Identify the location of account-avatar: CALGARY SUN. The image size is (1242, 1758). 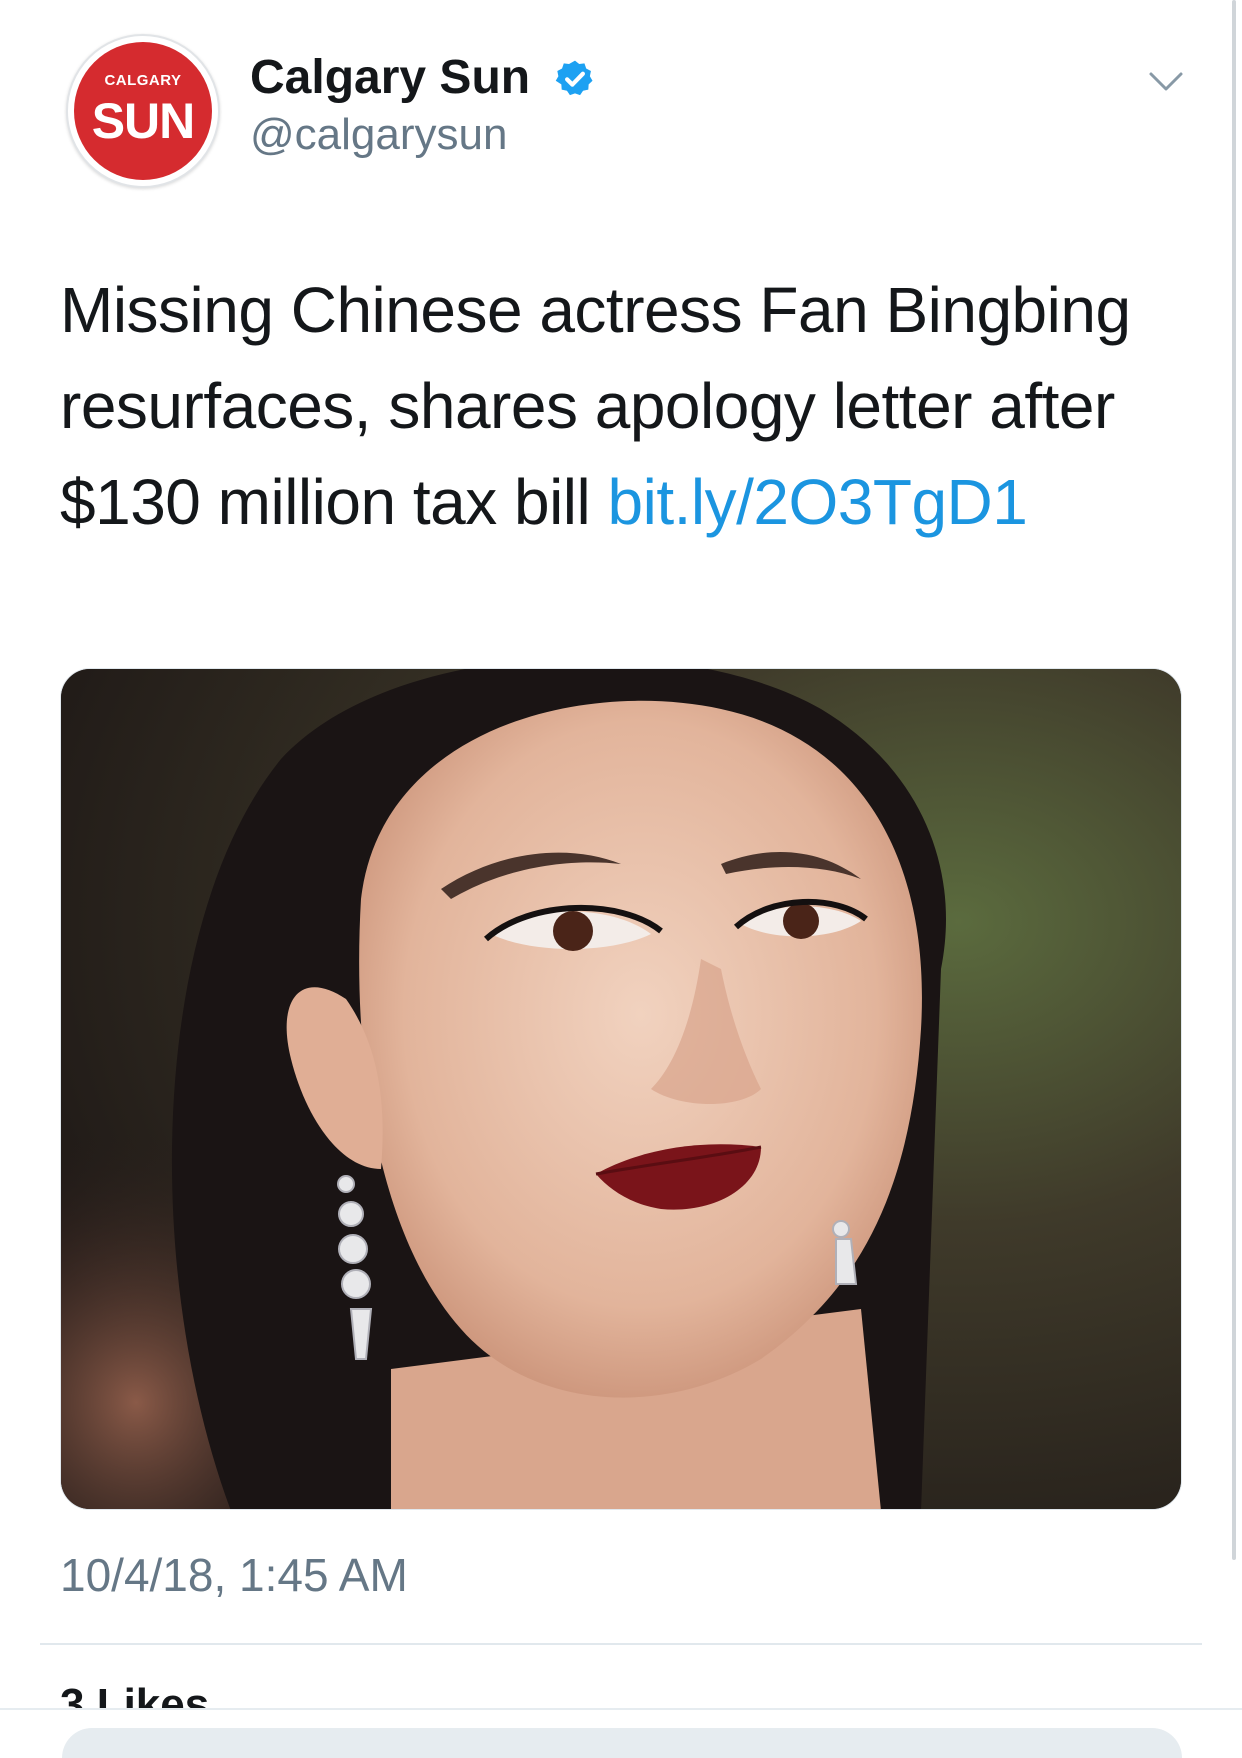
(143, 111).